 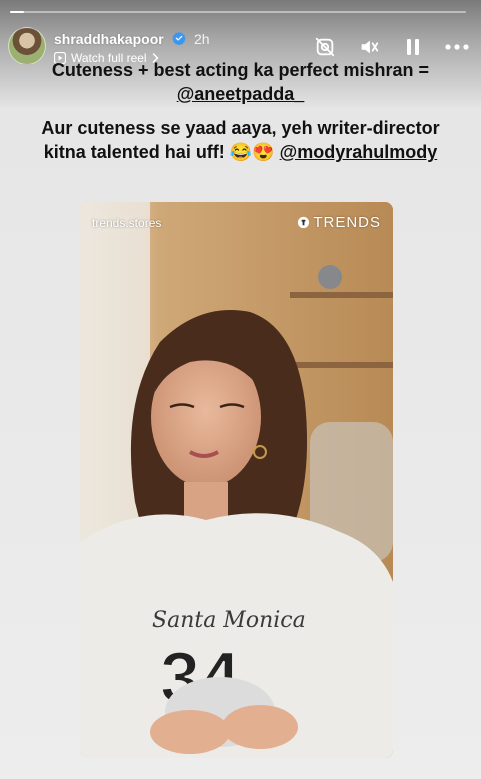 I want to click on pause-button, so click(x=413, y=47).